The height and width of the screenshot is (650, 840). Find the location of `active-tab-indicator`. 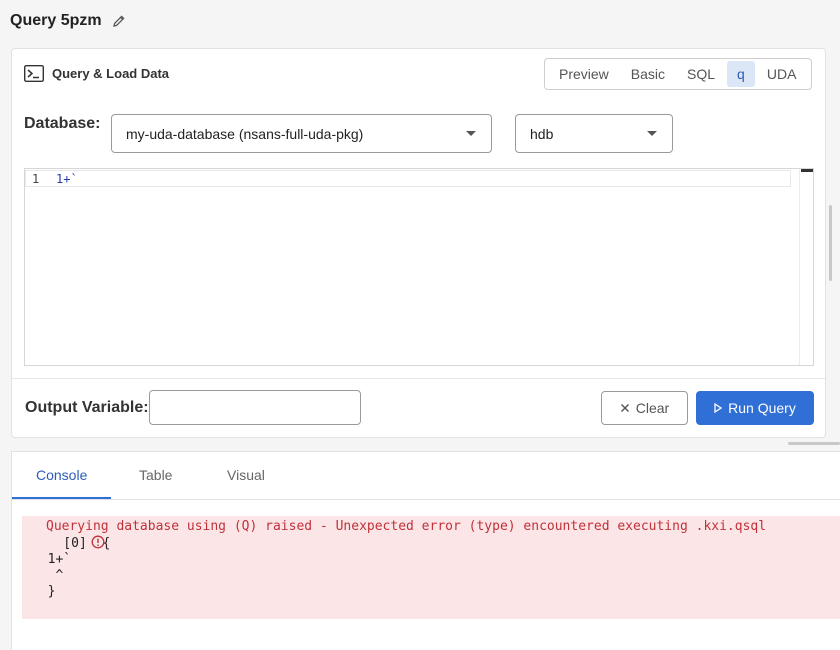

active-tab-indicator is located at coordinates (61, 498).